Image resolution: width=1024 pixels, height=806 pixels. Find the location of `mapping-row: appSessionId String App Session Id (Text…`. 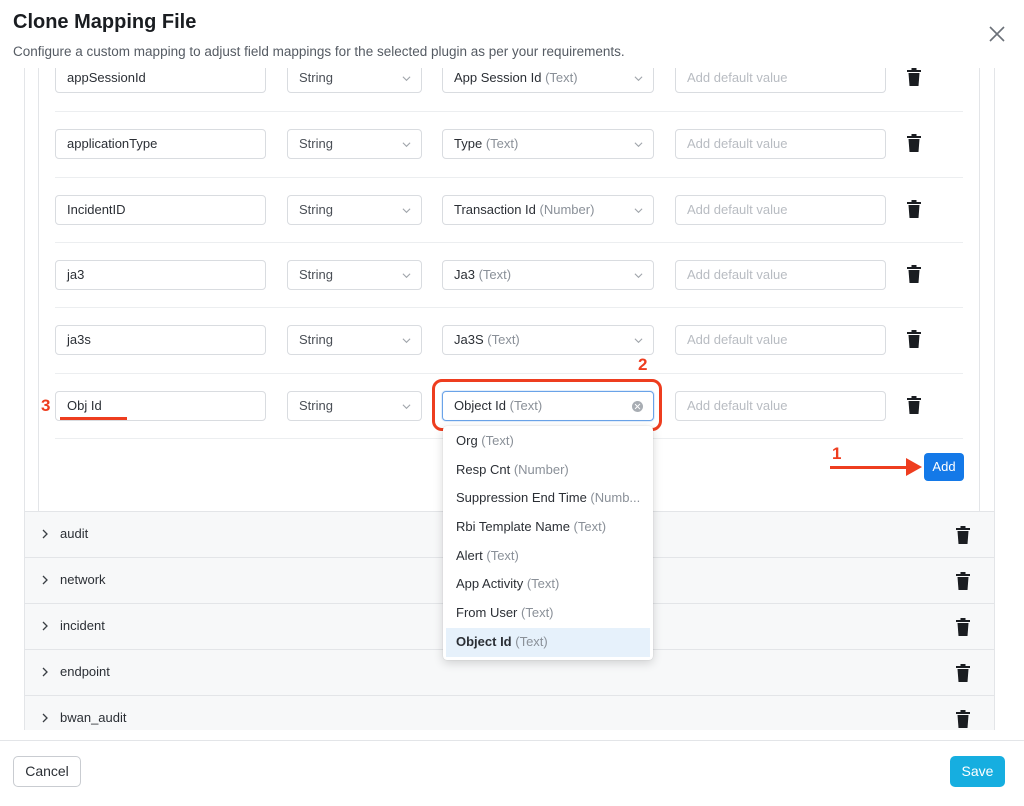

mapping-row: appSessionId String App Session Id (Text… is located at coordinates (509, 98).